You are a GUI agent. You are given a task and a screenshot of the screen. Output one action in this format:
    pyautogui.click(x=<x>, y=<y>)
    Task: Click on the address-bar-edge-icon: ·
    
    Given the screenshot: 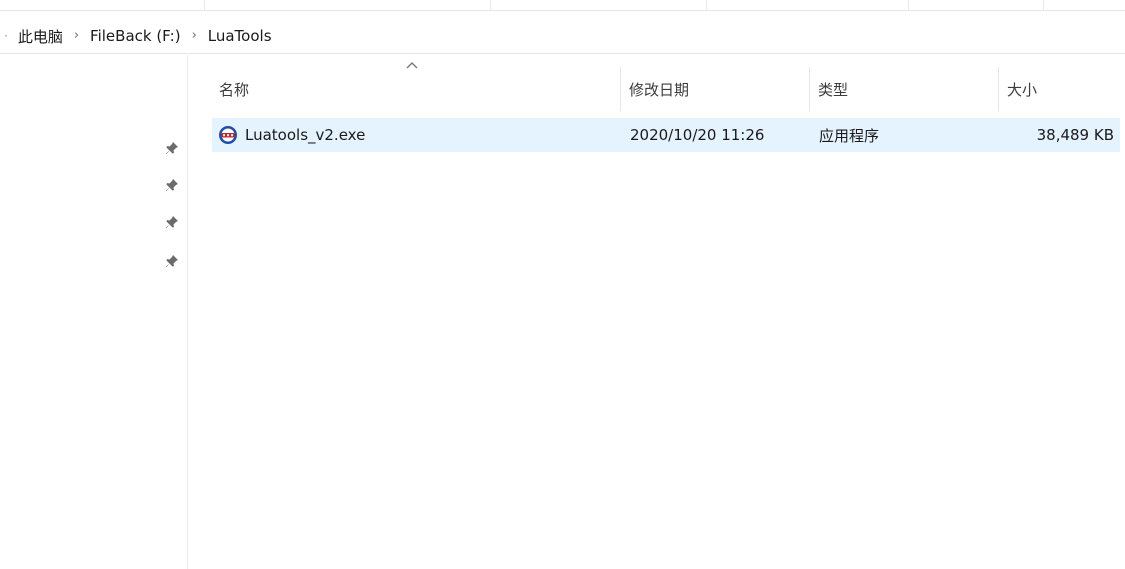 What is the action you would take?
    pyautogui.click(x=6, y=36)
    